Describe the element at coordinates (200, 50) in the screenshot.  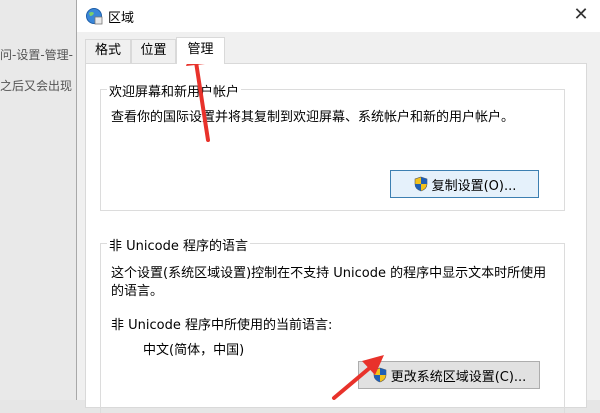
I see `tab-administrative: 管理` at that location.